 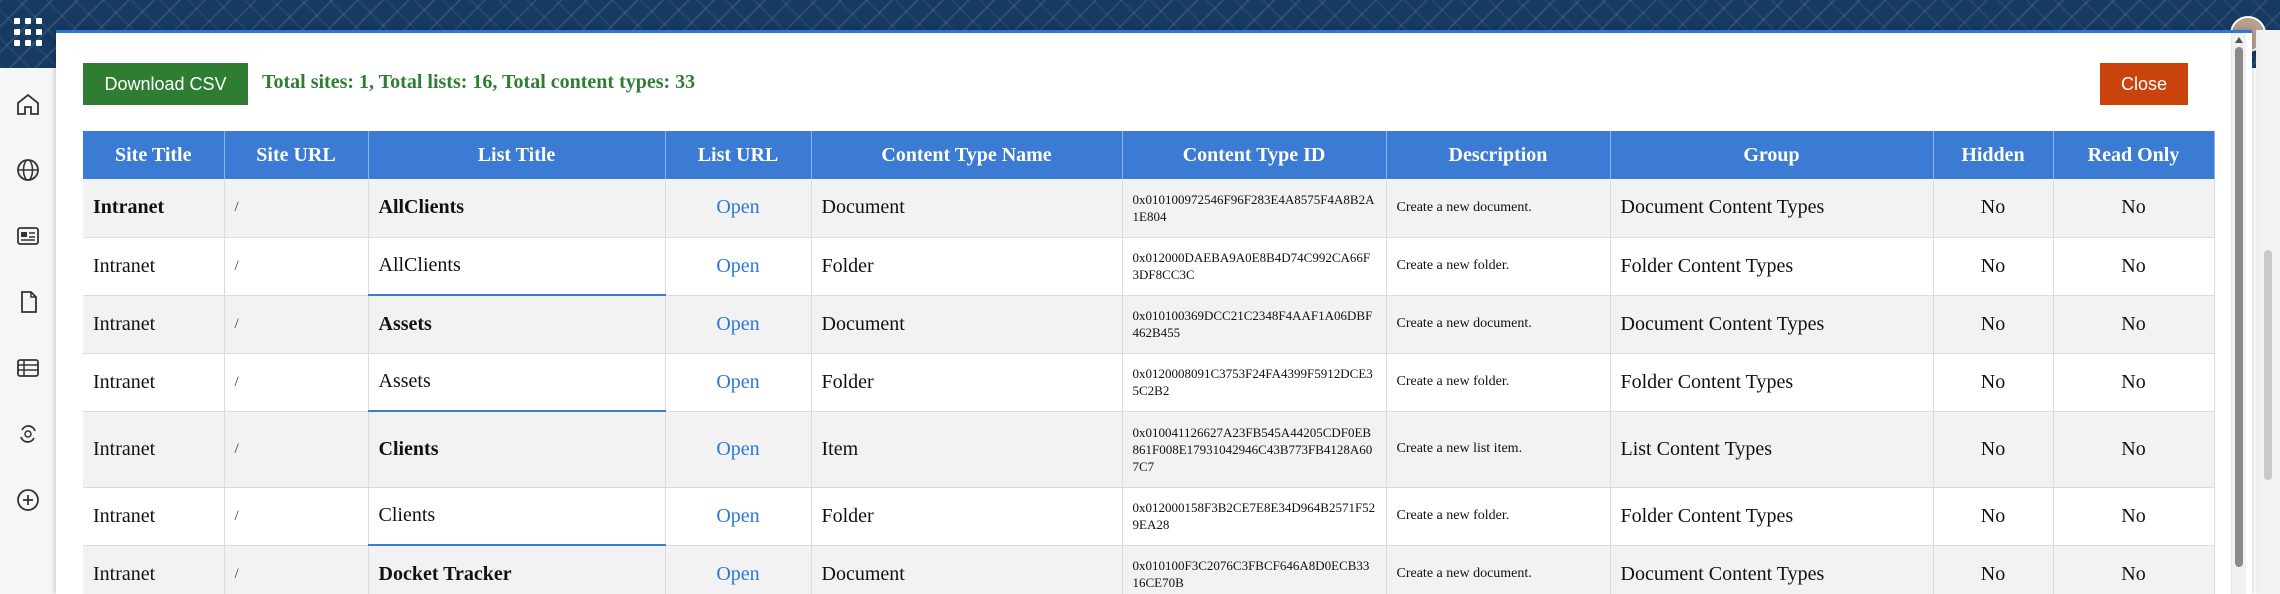 What do you see at coordinates (2239, 40) in the screenshot?
I see `scroll-up-icon` at bounding box center [2239, 40].